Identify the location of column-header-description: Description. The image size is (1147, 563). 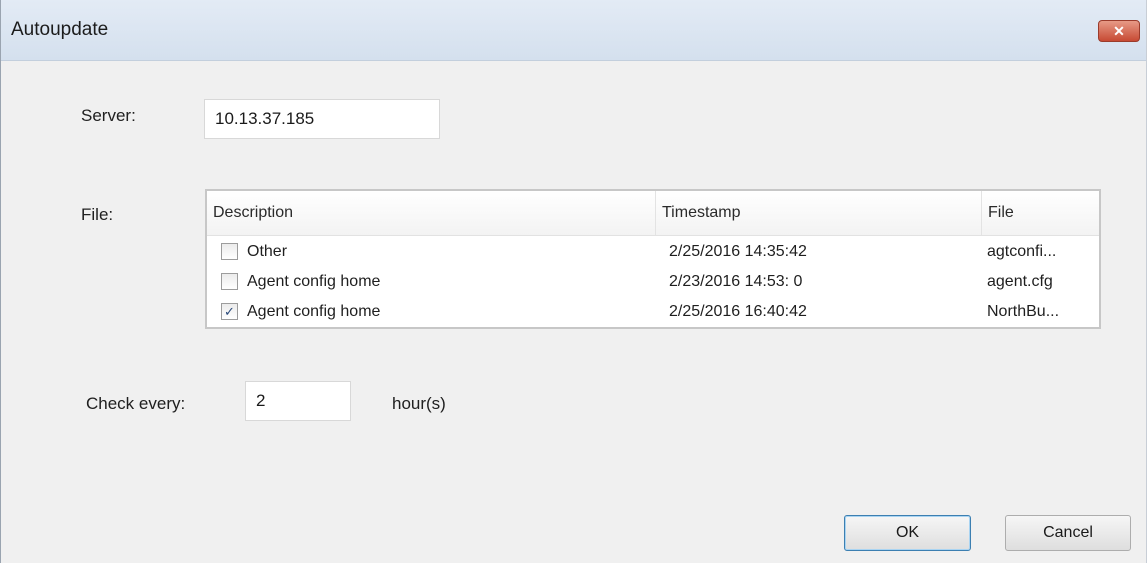
(431, 213).